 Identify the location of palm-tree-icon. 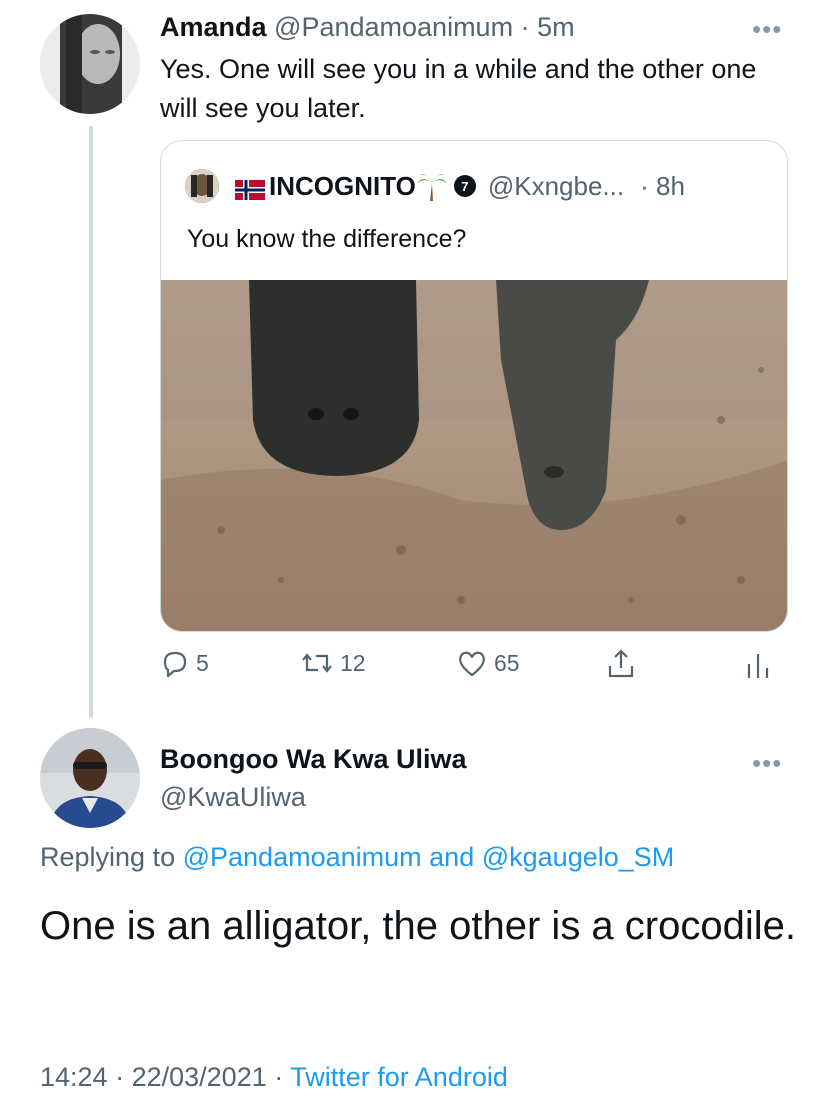
(431, 186).